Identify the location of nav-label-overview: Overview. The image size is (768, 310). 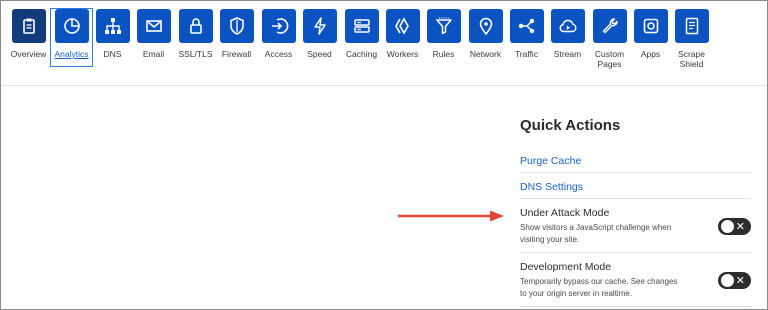
(28, 54).